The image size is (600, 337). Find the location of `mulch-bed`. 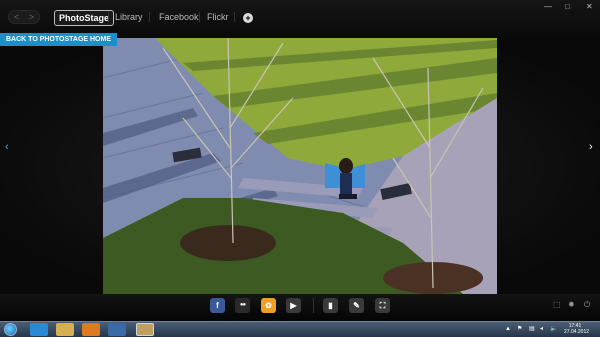

mulch-bed is located at coordinates (228, 243).